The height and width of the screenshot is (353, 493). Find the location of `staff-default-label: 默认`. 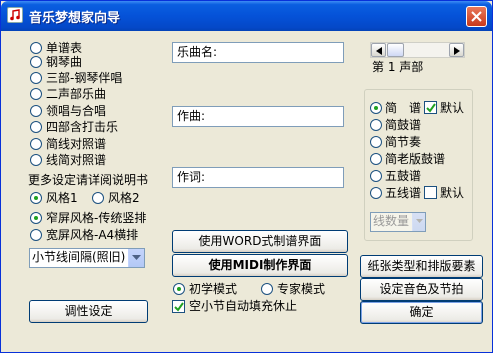

staff-default-label: 默认 is located at coordinates (452, 193).